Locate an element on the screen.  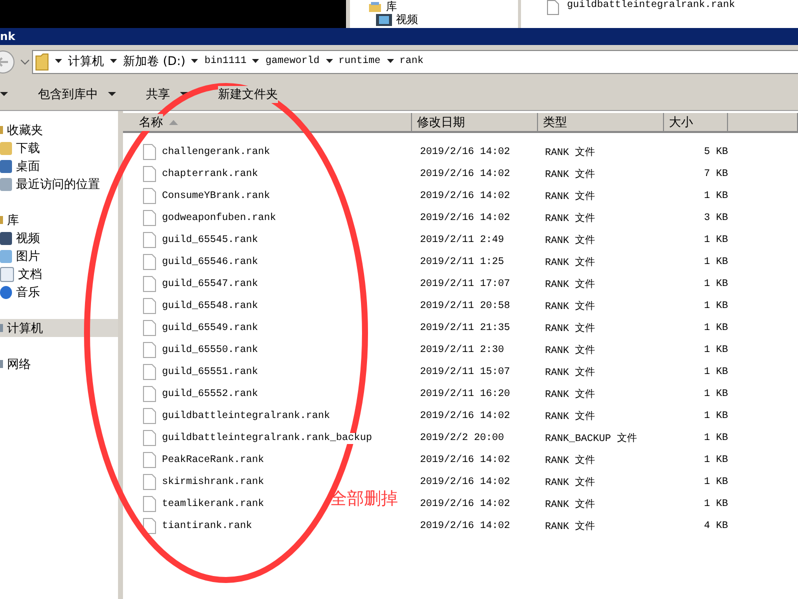
file-name: ConsumeYBrank.rank is located at coordinates (216, 196).